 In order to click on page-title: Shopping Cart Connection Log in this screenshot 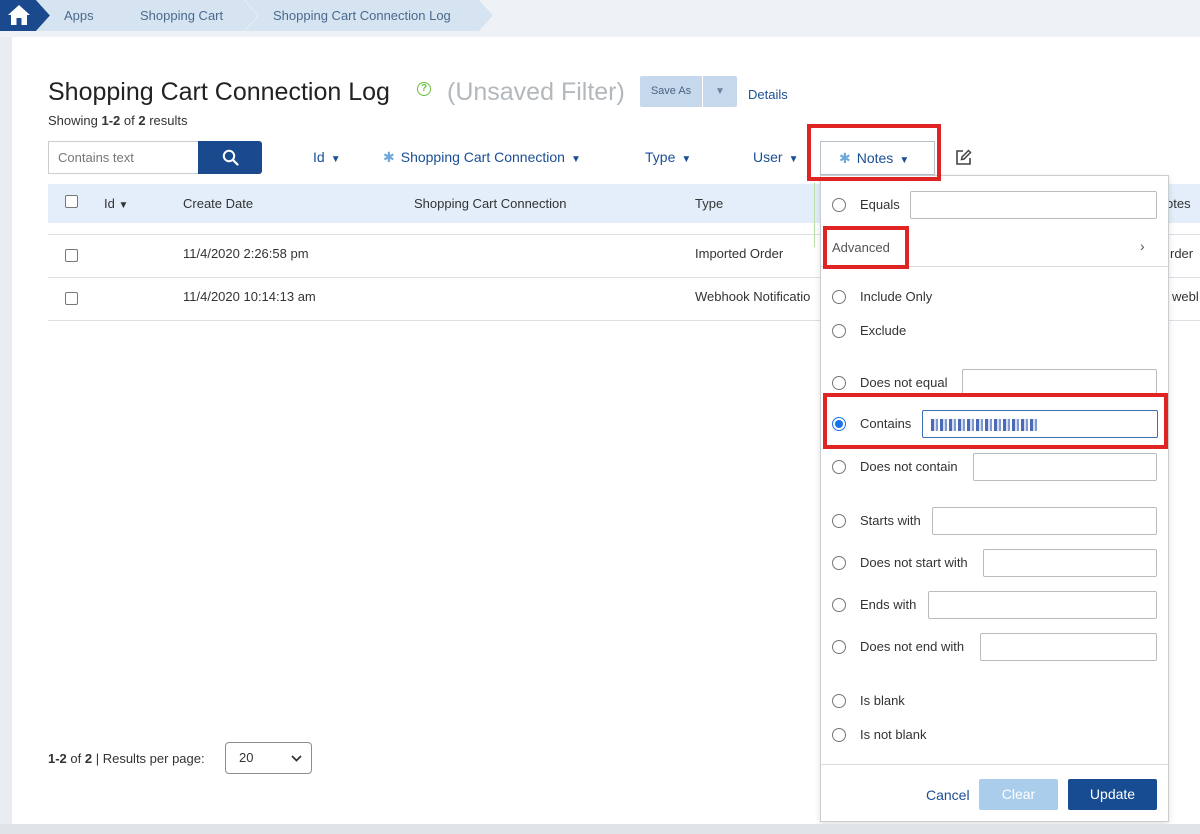, I will do `click(219, 92)`.